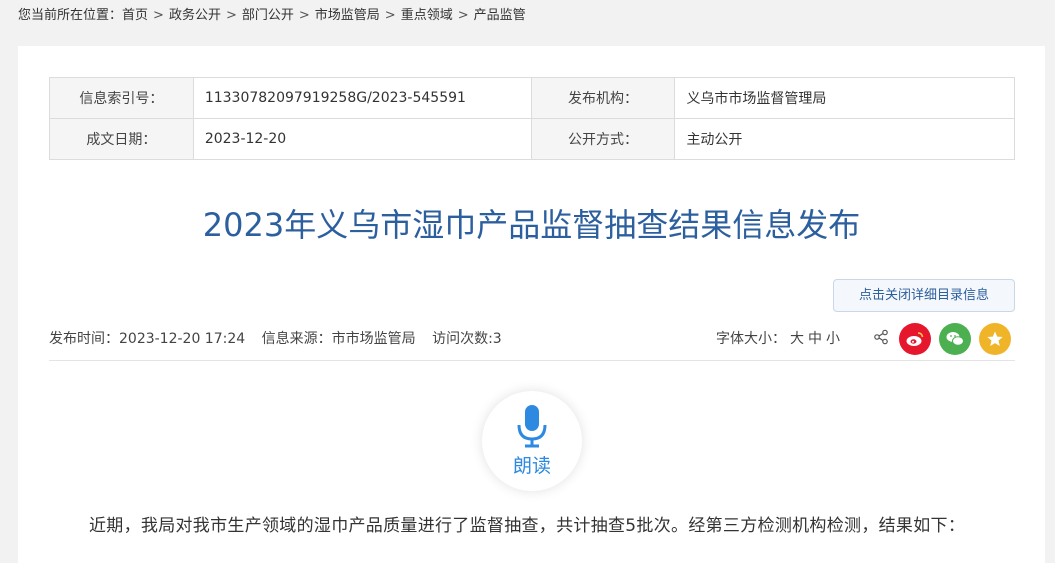 Image resolution: width=1055 pixels, height=563 pixels. Describe the element at coordinates (500, 15) in the screenshot. I see `breadcrumb-product-supervision-link: 产品监管` at that location.